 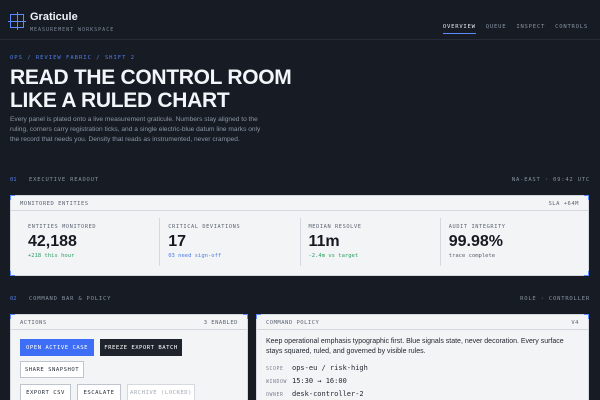 I want to click on headline-line-1: READ THE CONTROL ROOM, so click(x=151, y=77).